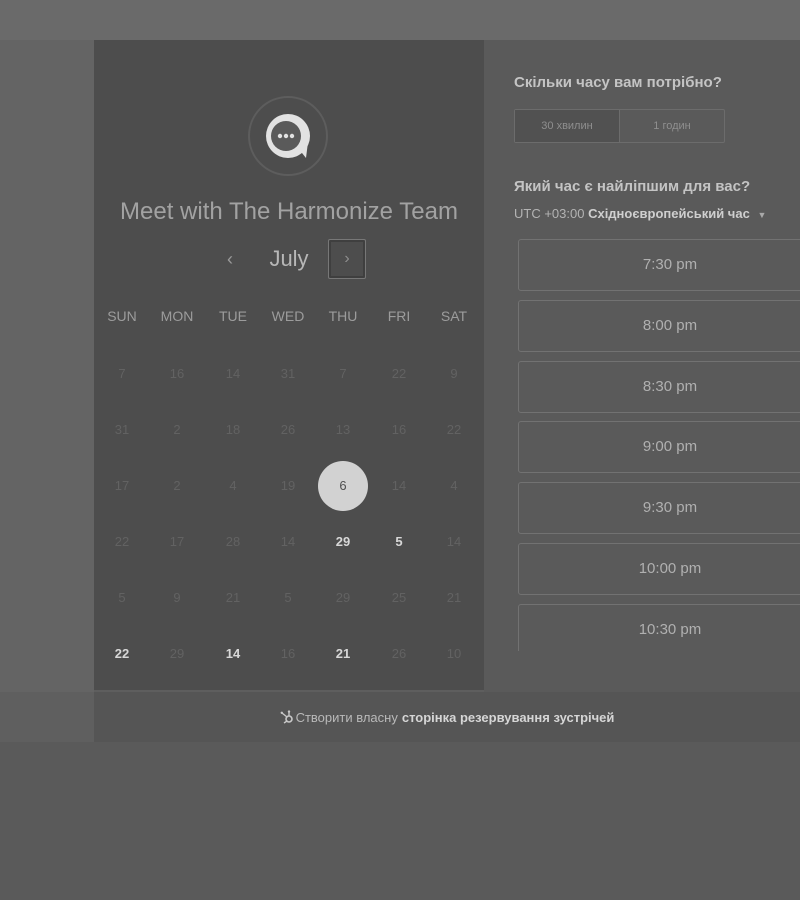 The height and width of the screenshot is (900, 800). I want to click on duration-question: Скільки часу вам потрібно?, so click(618, 82).